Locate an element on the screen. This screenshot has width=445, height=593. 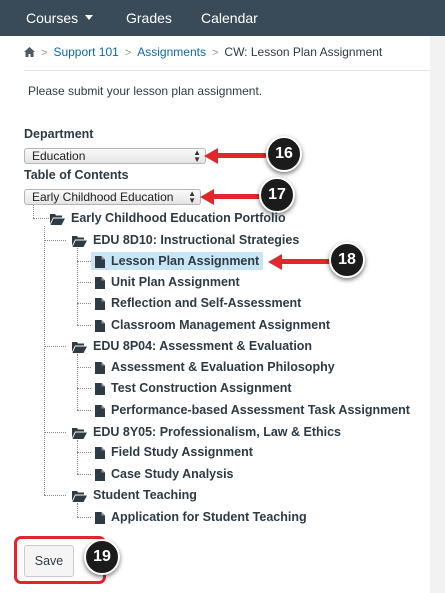
tree-file-label: Application for Student Teaching is located at coordinates (209, 517).